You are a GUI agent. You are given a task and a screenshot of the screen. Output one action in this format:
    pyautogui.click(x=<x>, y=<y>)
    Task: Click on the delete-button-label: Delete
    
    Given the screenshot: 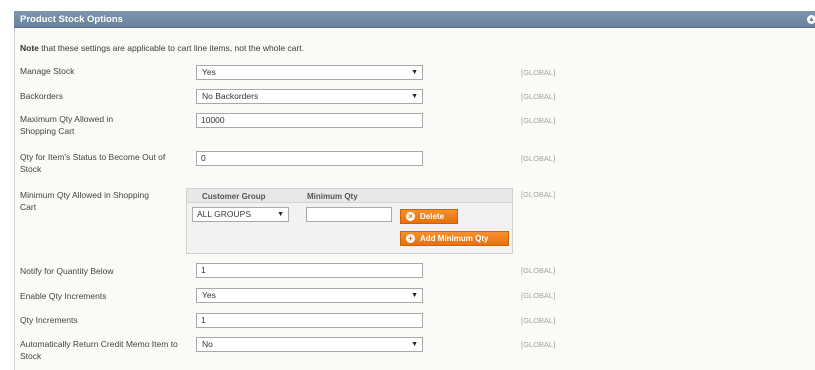 What is the action you would take?
    pyautogui.click(x=432, y=216)
    